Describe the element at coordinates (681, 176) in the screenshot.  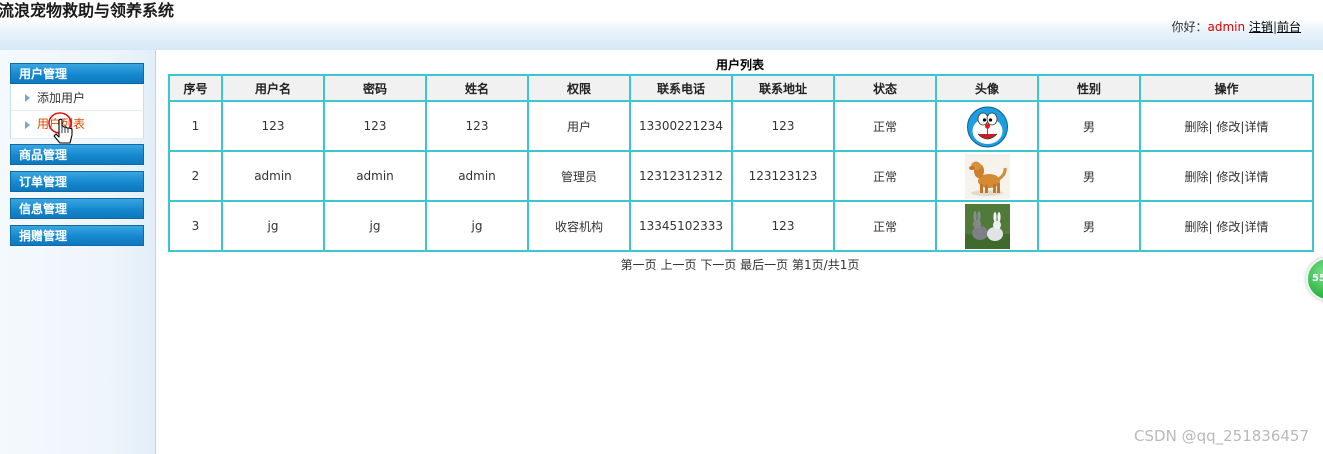
I see `cell-phone: 12312312312` at that location.